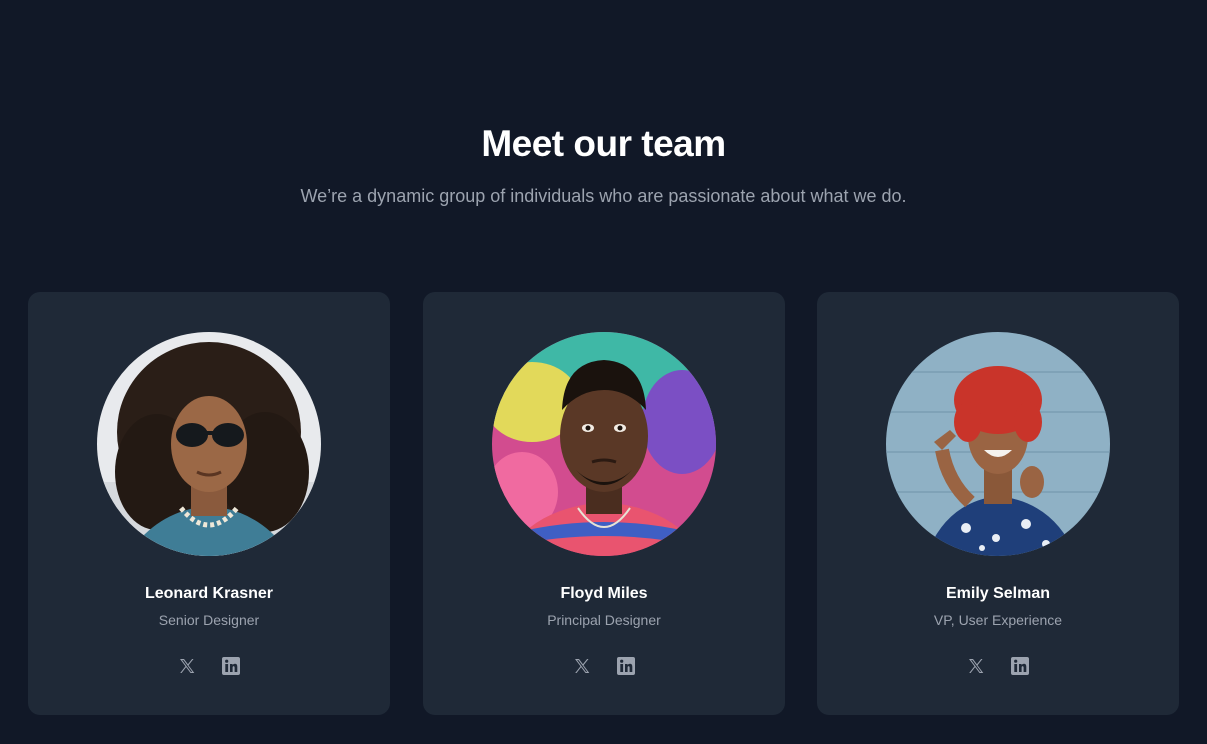 This screenshot has width=1207, height=744. What do you see at coordinates (209, 593) in the screenshot?
I see `member-name: Leonard Krasner` at bounding box center [209, 593].